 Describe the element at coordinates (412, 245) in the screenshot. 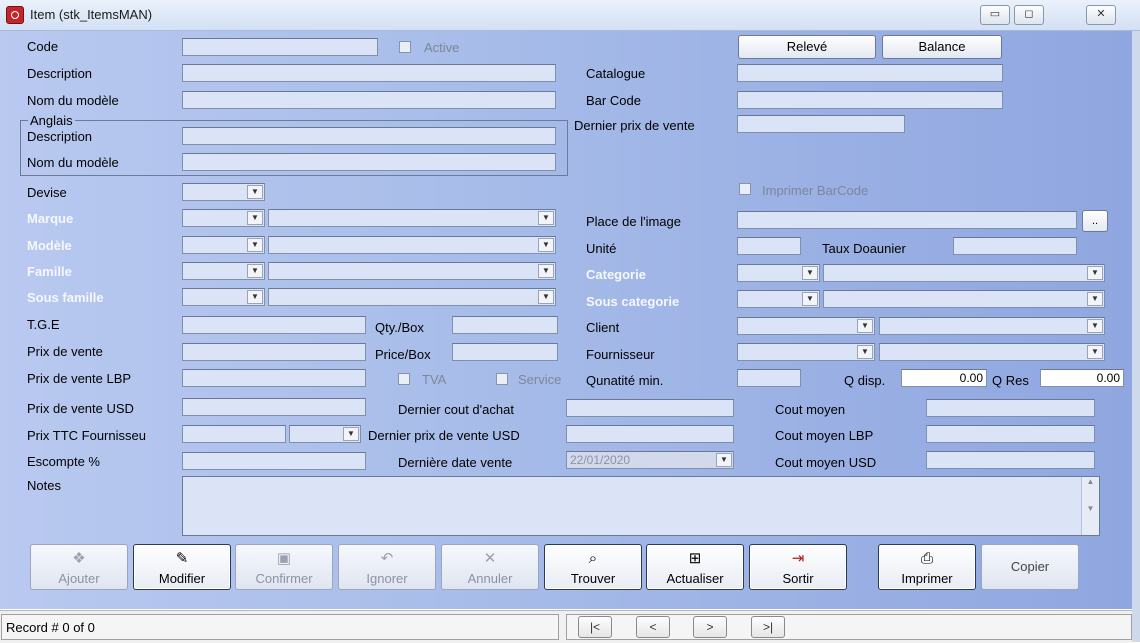

I see `modele-name-select: ▼` at that location.